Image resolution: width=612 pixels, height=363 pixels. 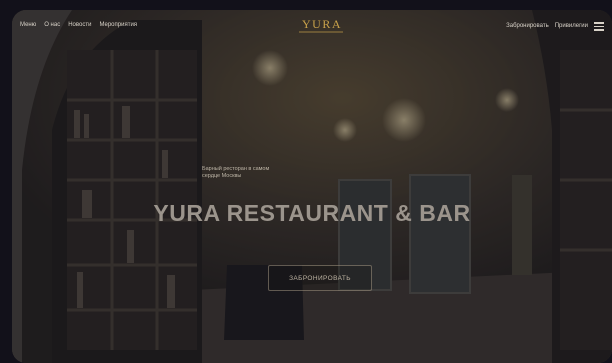 What do you see at coordinates (571, 26) in the screenshot?
I see `nav-link-privileges: Привилегии` at bounding box center [571, 26].